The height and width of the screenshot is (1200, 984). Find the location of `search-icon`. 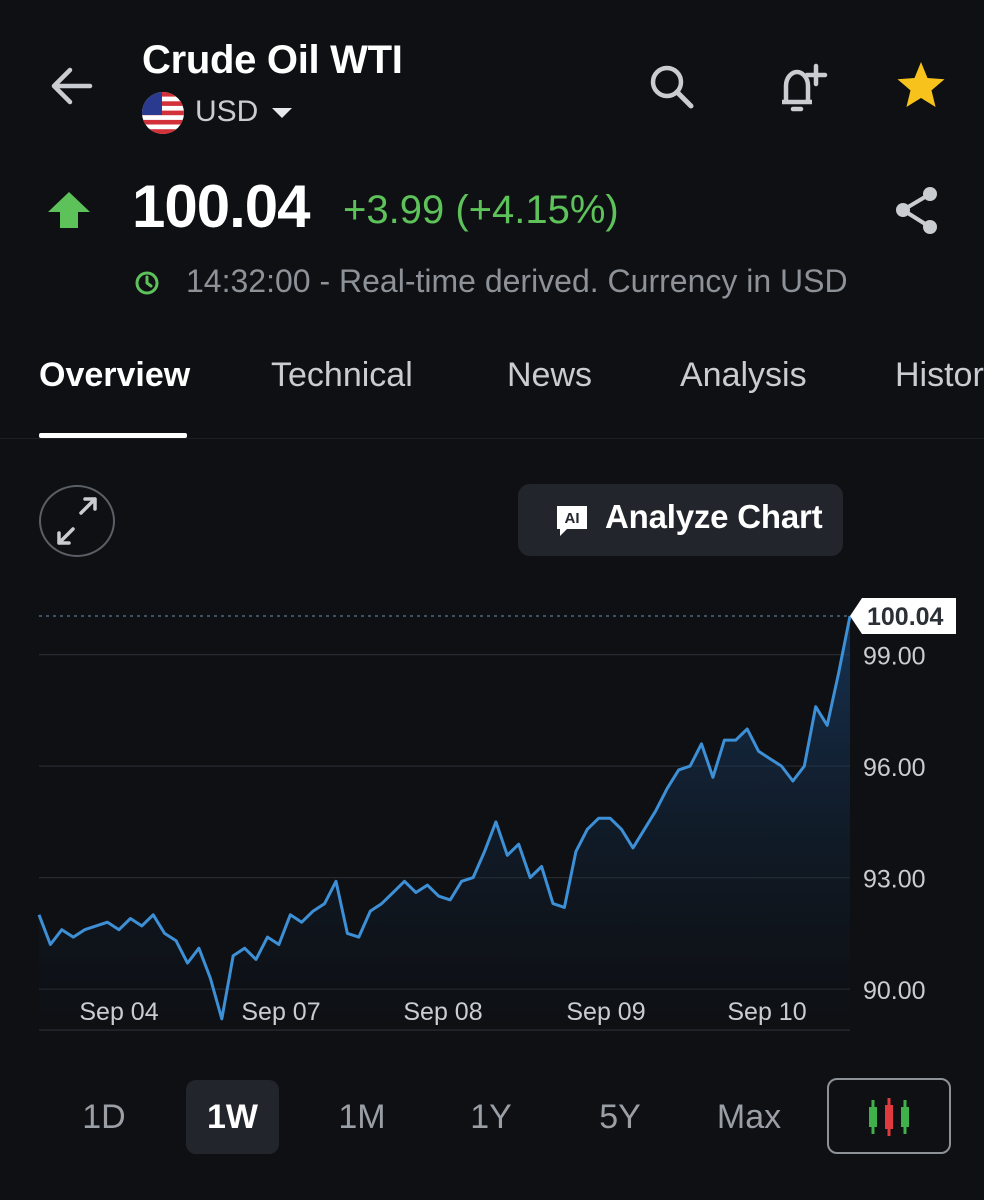

search-icon is located at coordinates (672, 87).